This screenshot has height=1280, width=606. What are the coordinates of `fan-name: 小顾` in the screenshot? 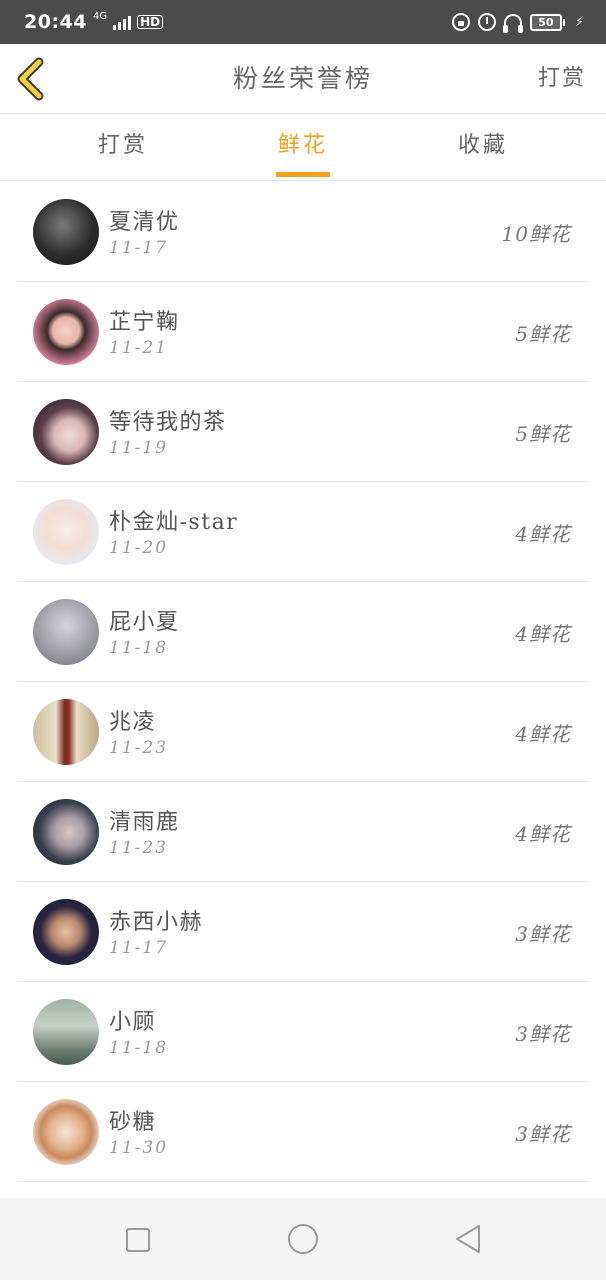 It's located at (133, 1022).